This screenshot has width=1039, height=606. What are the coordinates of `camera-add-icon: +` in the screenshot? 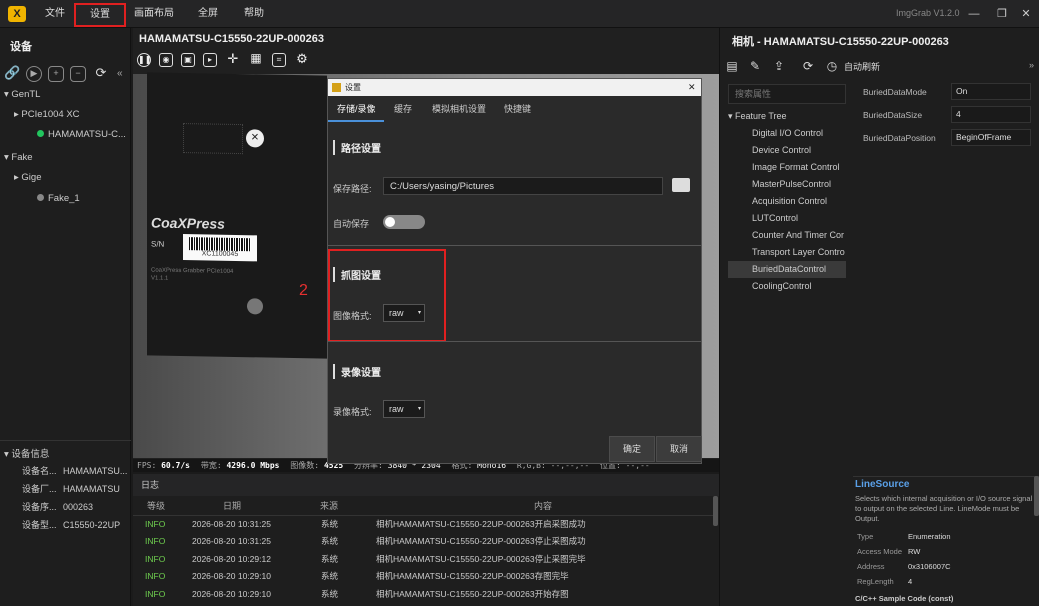 It's located at (56, 74).